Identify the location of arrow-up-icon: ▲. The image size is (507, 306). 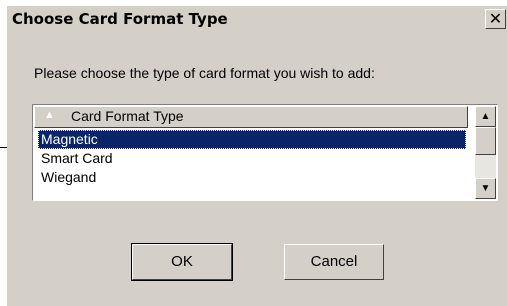
(485, 116).